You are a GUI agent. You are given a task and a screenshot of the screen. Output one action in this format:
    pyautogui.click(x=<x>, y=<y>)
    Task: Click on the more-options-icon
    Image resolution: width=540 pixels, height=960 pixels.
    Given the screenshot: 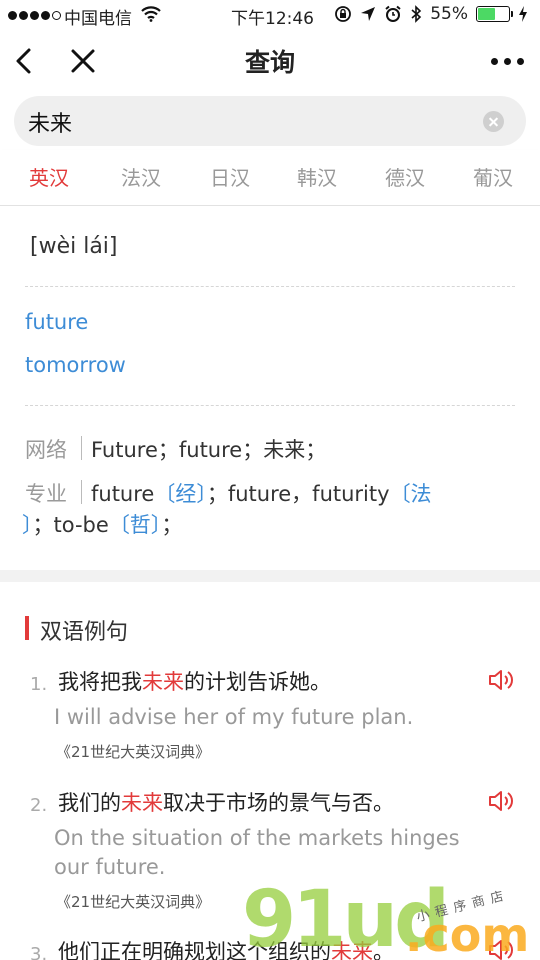 What is the action you would take?
    pyautogui.click(x=507, y=61)
    